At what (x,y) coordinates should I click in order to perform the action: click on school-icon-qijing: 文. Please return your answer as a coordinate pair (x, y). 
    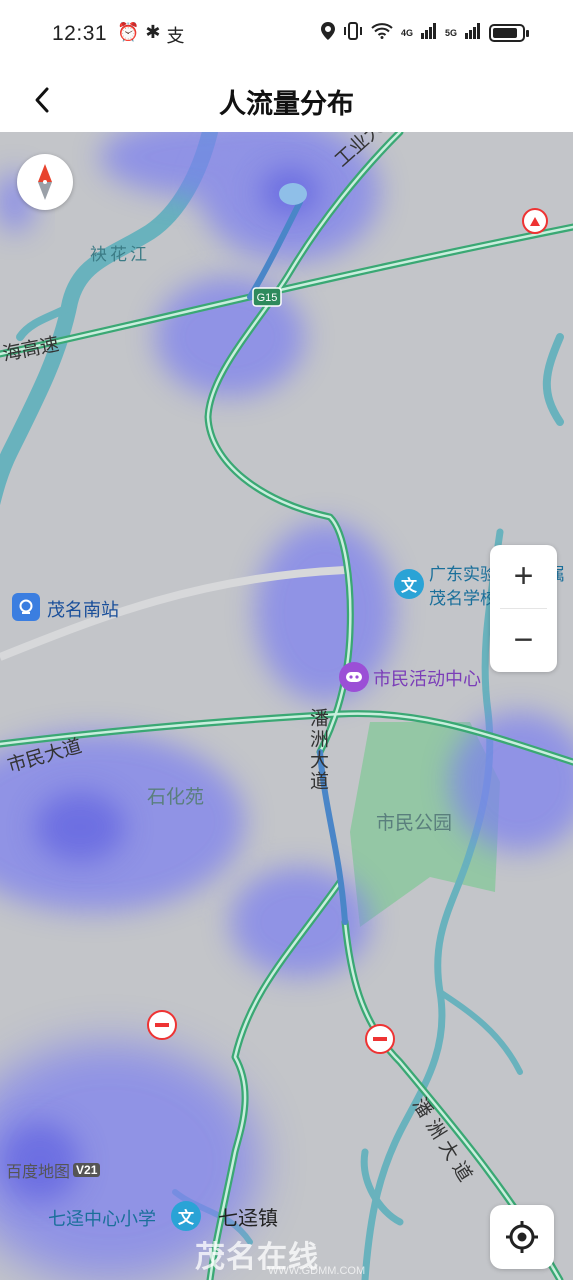
    Looking at the image, I should click on (186, 1216).